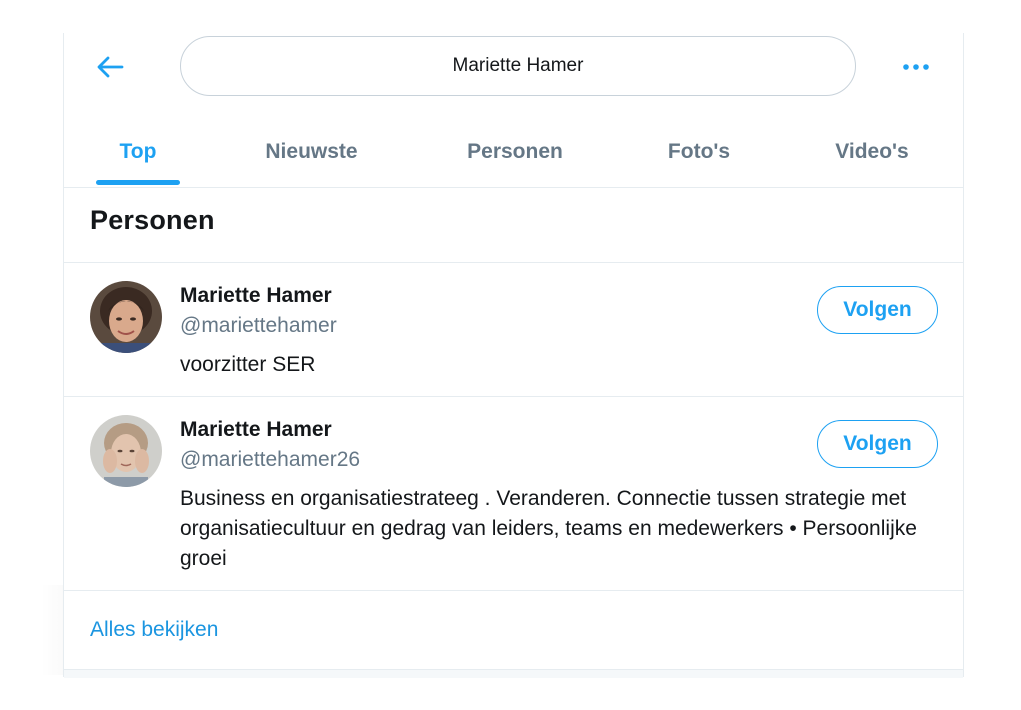 The height and width of the screenshot is (710, 1021). Describe the element at coordinates (699, 152) in the screenshot. I see `tab-fotos: Foto's` at that location.